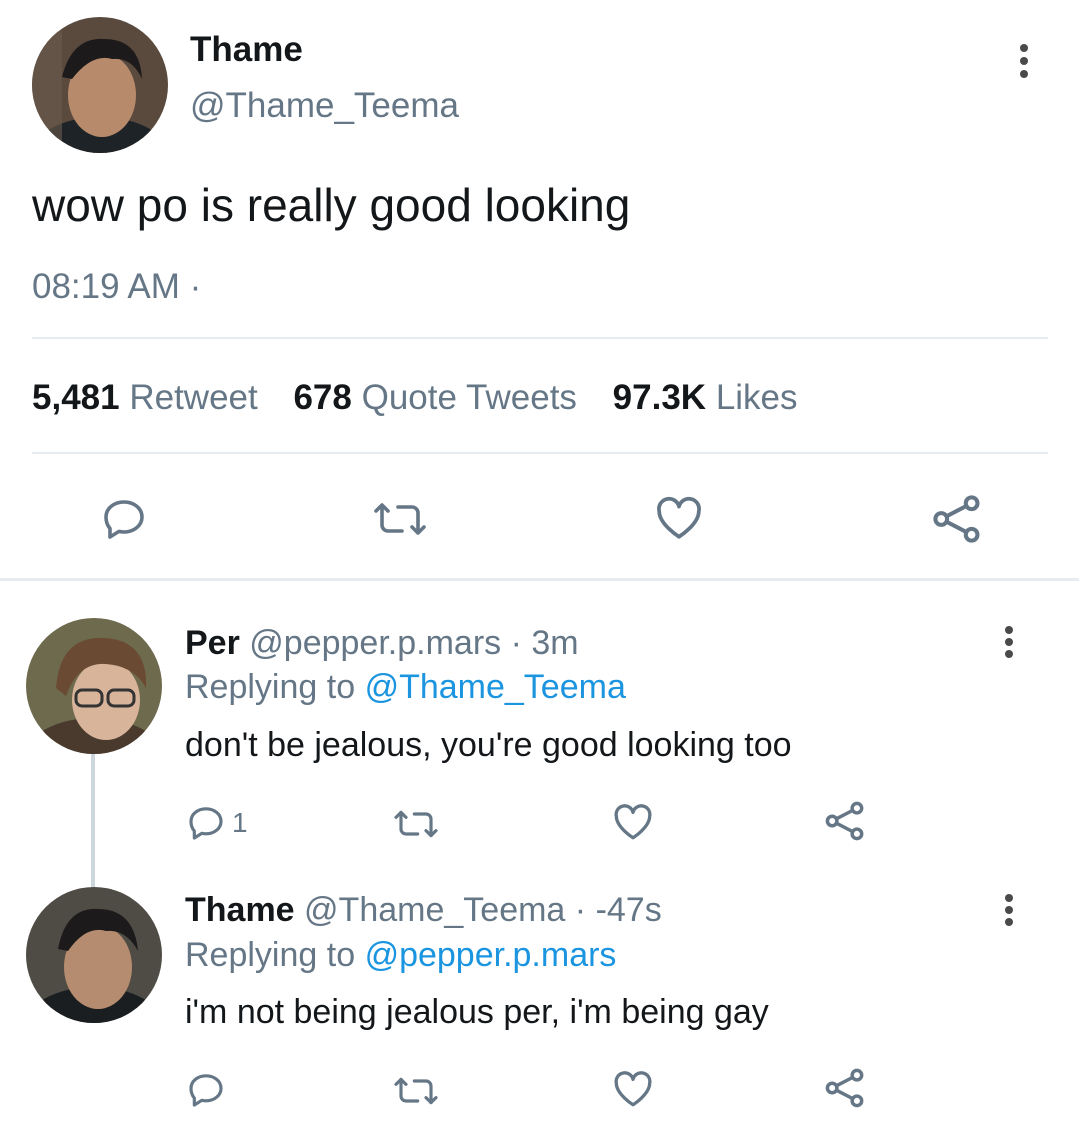  I want to click on reply-count: 1, so click(240, 822).